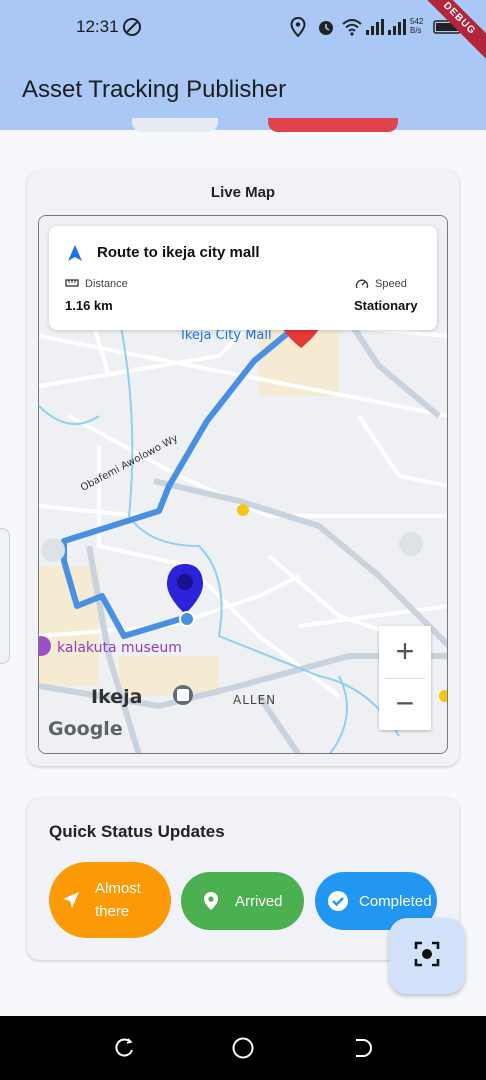  I want to click on wifi-icon, so click(352, 27).